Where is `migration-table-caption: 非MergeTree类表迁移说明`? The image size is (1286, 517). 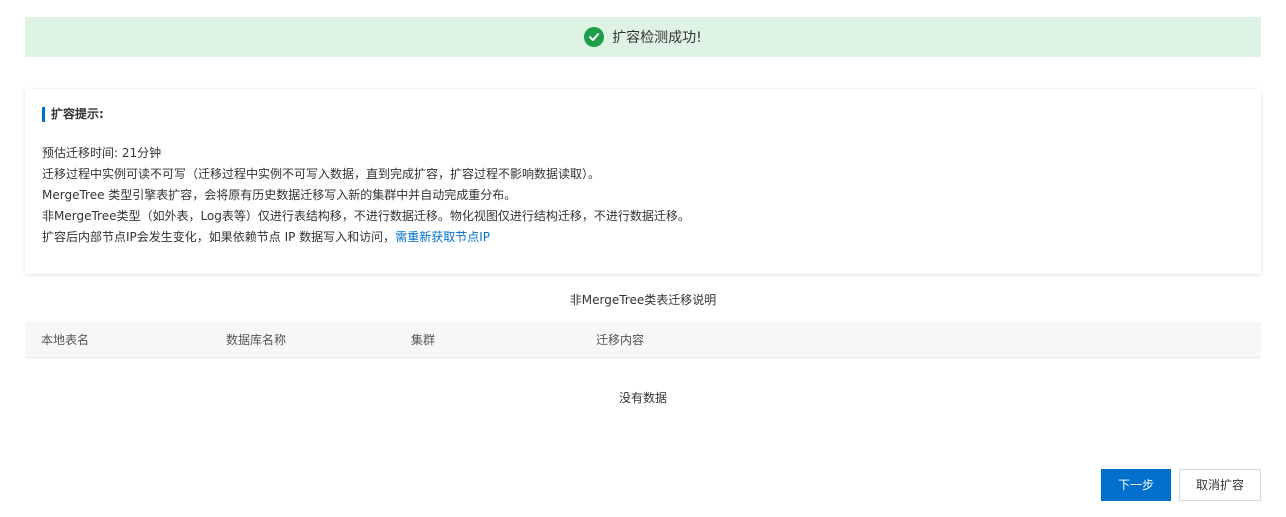
migration-table-caption: 非MergeTree类表迁移说明 is located at coordinates (643, 300).